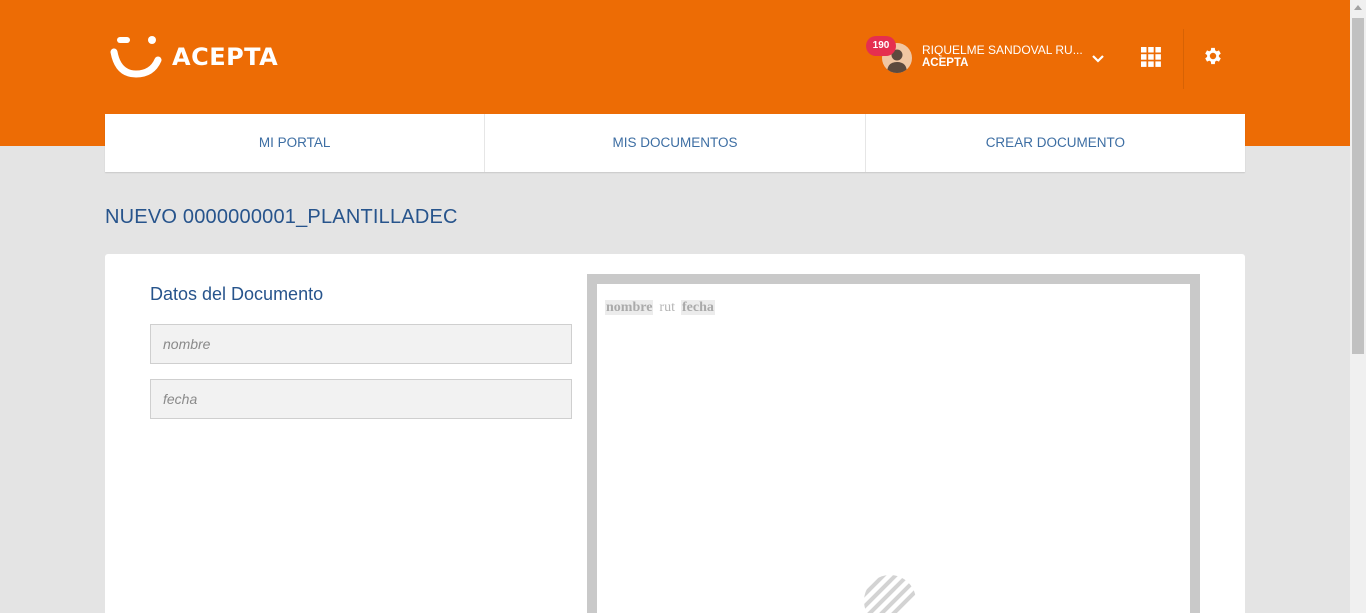  What do you see at coordinates (986, 58) in the screenshot?
I see `user-menu: 190 RIQUELME SANDOVAL RU... ACEPTA` at bounding box center [986, 58].